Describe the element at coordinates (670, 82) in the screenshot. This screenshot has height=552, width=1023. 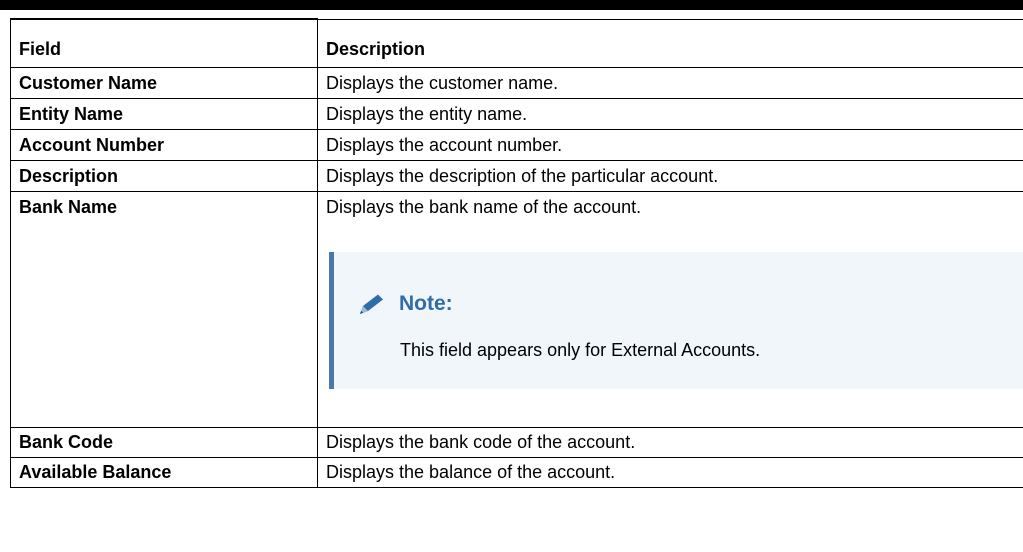
I see `field-description-cell: Displays the customer name.` at that location.